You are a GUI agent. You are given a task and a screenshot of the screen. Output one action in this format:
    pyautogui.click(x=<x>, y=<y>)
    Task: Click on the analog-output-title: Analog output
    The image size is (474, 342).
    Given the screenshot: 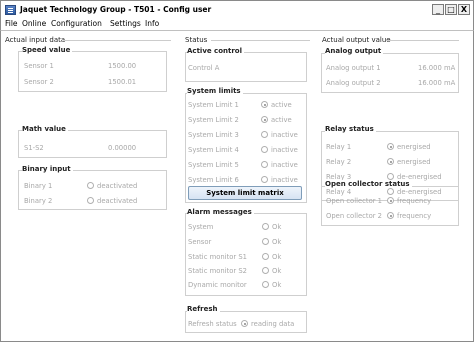 What is the action you would take?
    pyautogui.click(x=354, y=51)
    